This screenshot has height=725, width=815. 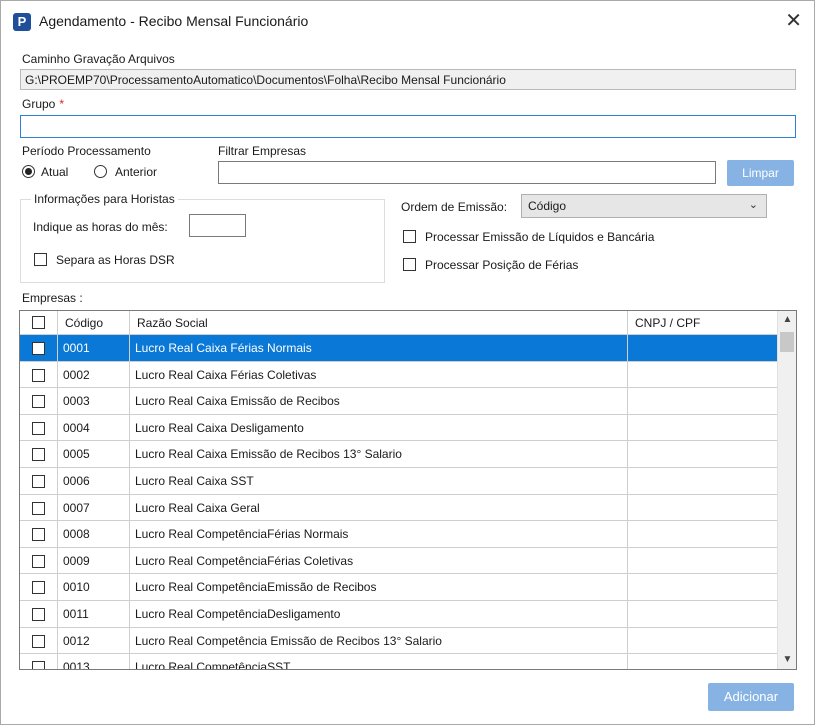 What do you see at coordinates (379, 481) in the screenshot?
I see `row-razao-social: Lucro Real Caixa SST` at bounding box center [379, 481].